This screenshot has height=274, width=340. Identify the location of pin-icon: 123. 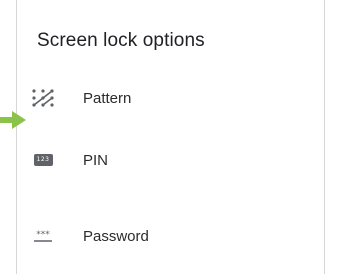
(43, 160).